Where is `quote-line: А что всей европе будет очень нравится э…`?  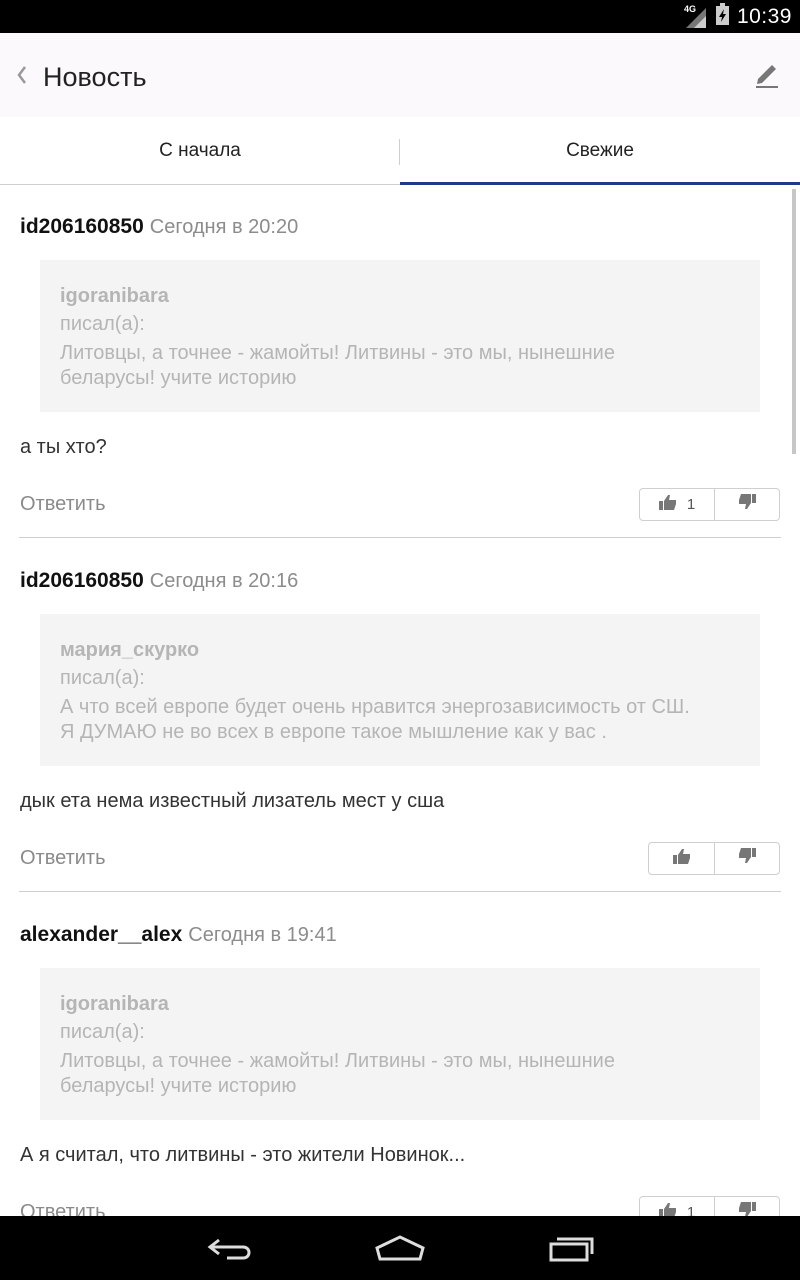 quote-line: А что всей европе будет очень нравится э… is located at coordinates (375, 707).